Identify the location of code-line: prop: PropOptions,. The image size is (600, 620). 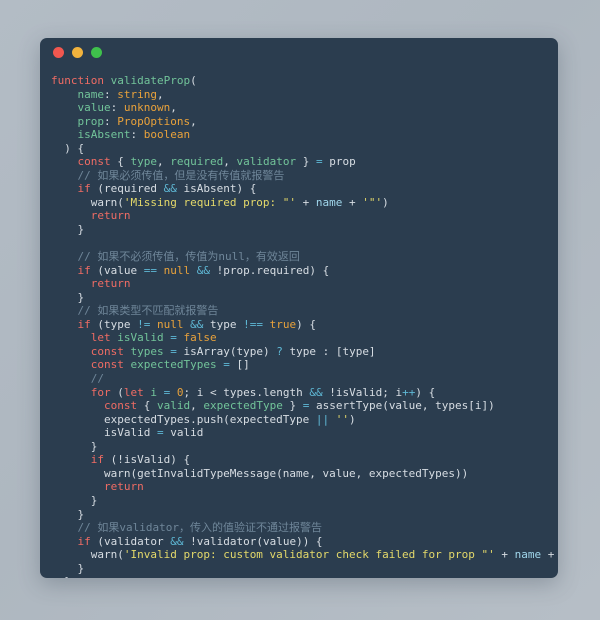
(304, 122).